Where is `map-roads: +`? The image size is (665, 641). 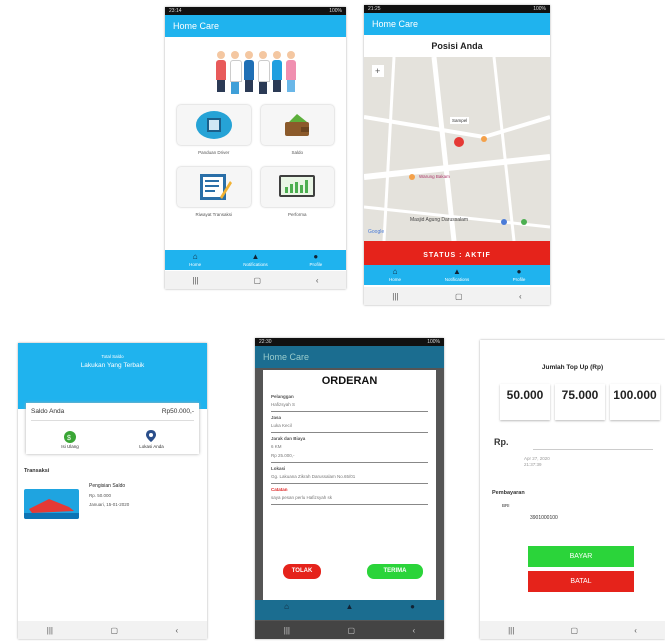
map-roads: + is located at coordinates (457, 149).